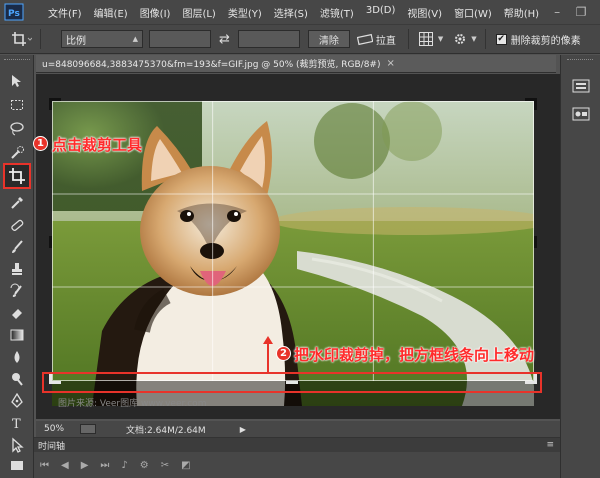 Image resolution: width=600 pixels, height=478 pixels. Describe the element at coordinates (65, 465) in the screenshot. I see `previous-frame-icon: ◀` at that location.